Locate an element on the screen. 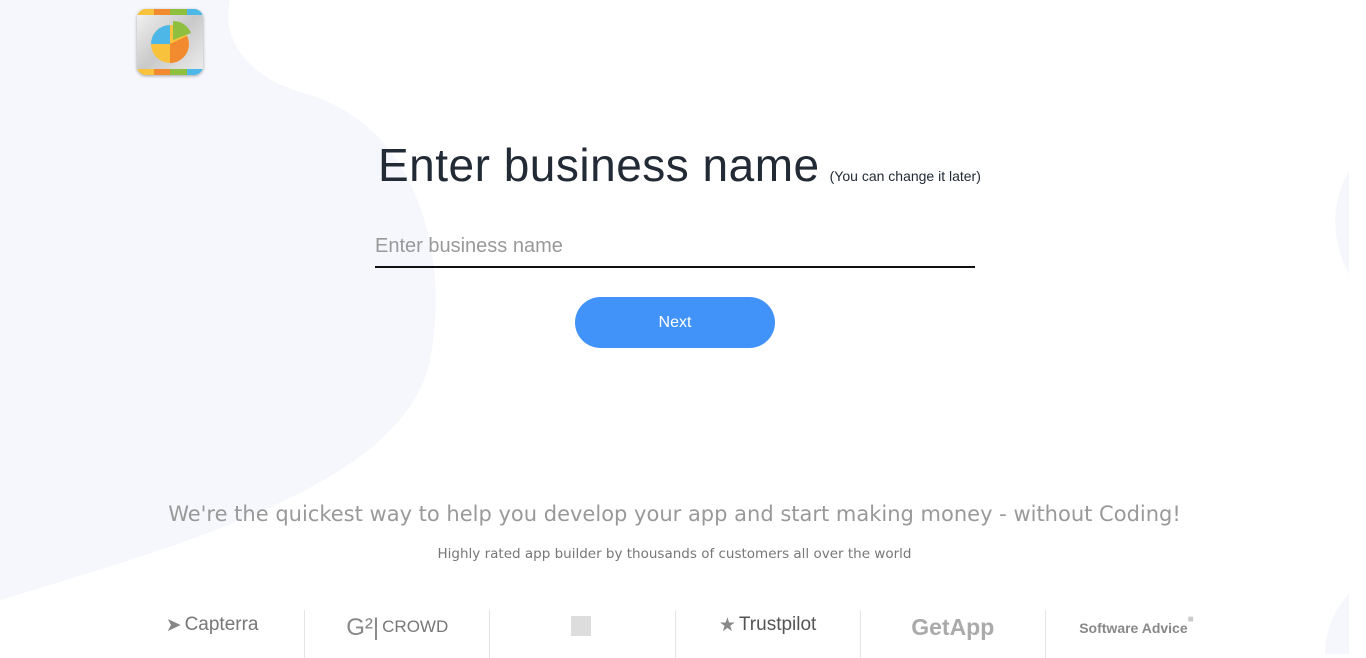 This screenshot has height=658, width=1366. rating-getapp: GetApp is located at coordinates (953, 634).